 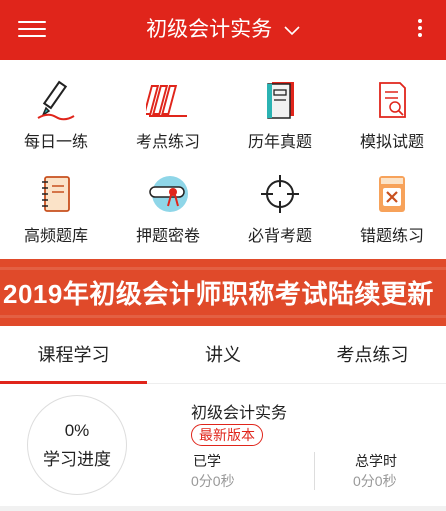 What do you see at coordinates (166, 100) in the screenshot?
I see `books-icon` at bounding box center [166, 100].